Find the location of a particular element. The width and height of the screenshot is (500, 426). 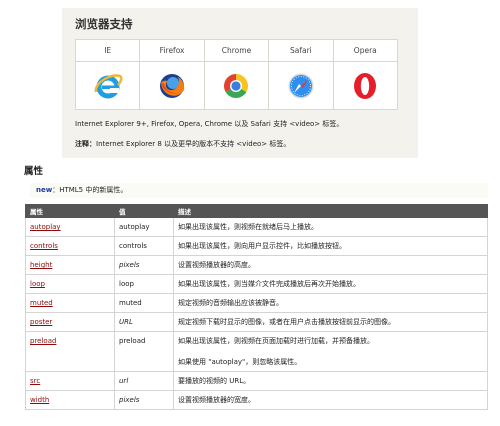

attribute-link-poster: poster is located at coordinates (41, 322).